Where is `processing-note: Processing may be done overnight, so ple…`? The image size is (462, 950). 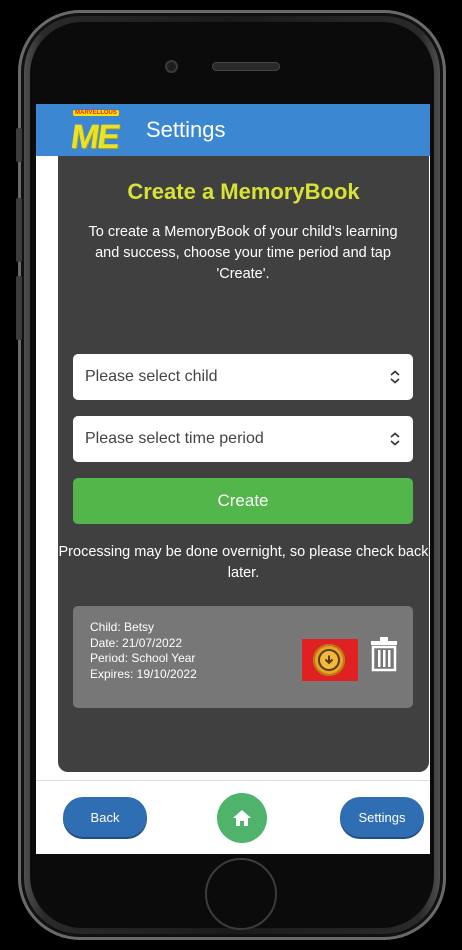 processing-note: Processing may be done overnight, so ple… is located at coordinates (243, 562).